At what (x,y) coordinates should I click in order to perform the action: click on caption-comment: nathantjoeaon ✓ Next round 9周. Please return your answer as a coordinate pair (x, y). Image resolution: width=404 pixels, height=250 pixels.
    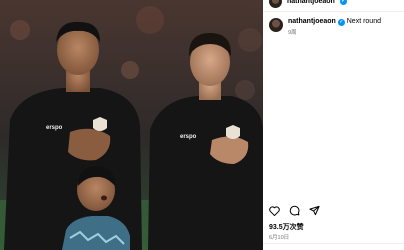
    Looking at the image, I should click on (325, 26).